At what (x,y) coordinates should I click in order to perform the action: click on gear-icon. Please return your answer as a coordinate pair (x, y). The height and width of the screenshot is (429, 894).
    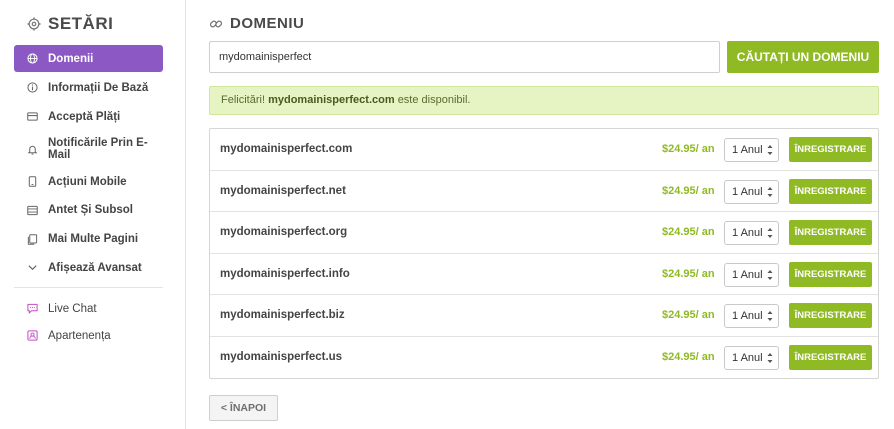
    Looking at the image, I should click on (34, 24).